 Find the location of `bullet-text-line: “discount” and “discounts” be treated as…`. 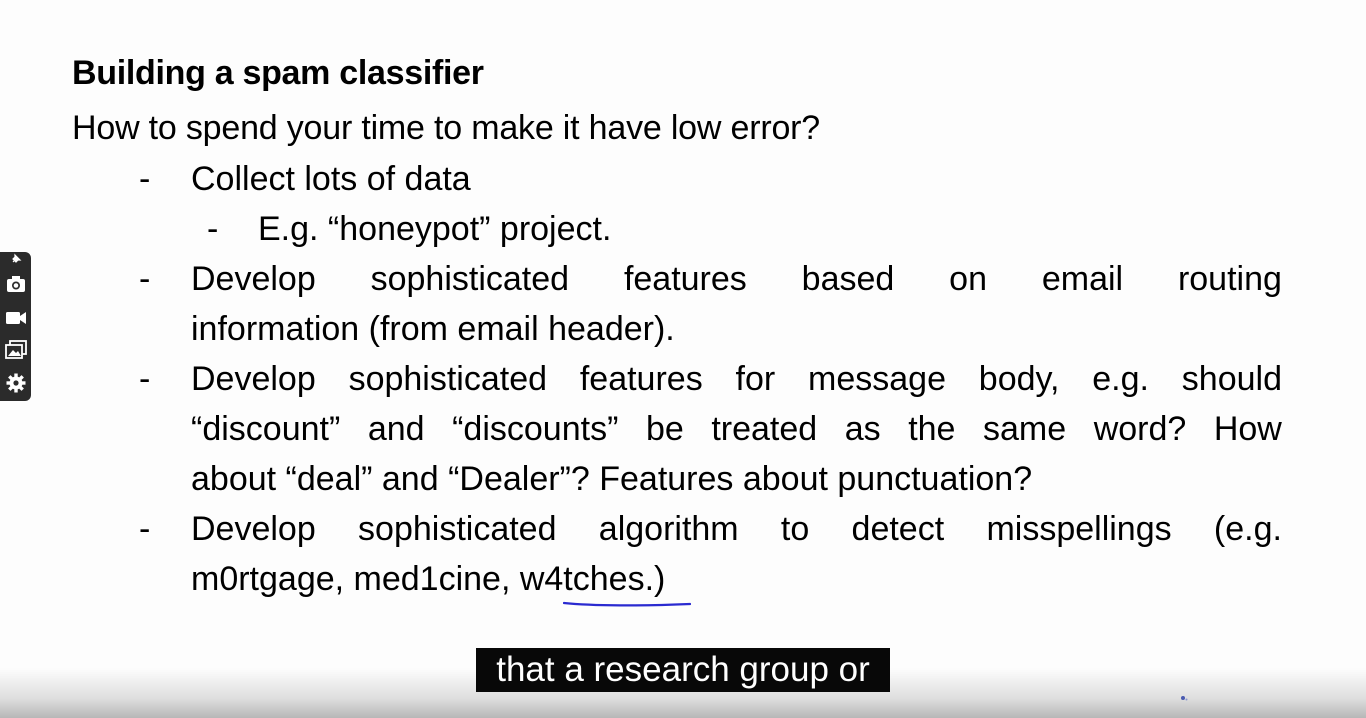

bullet-text-line: “discount” and “discounts” be treated as… is located at coordinates (736, 429).